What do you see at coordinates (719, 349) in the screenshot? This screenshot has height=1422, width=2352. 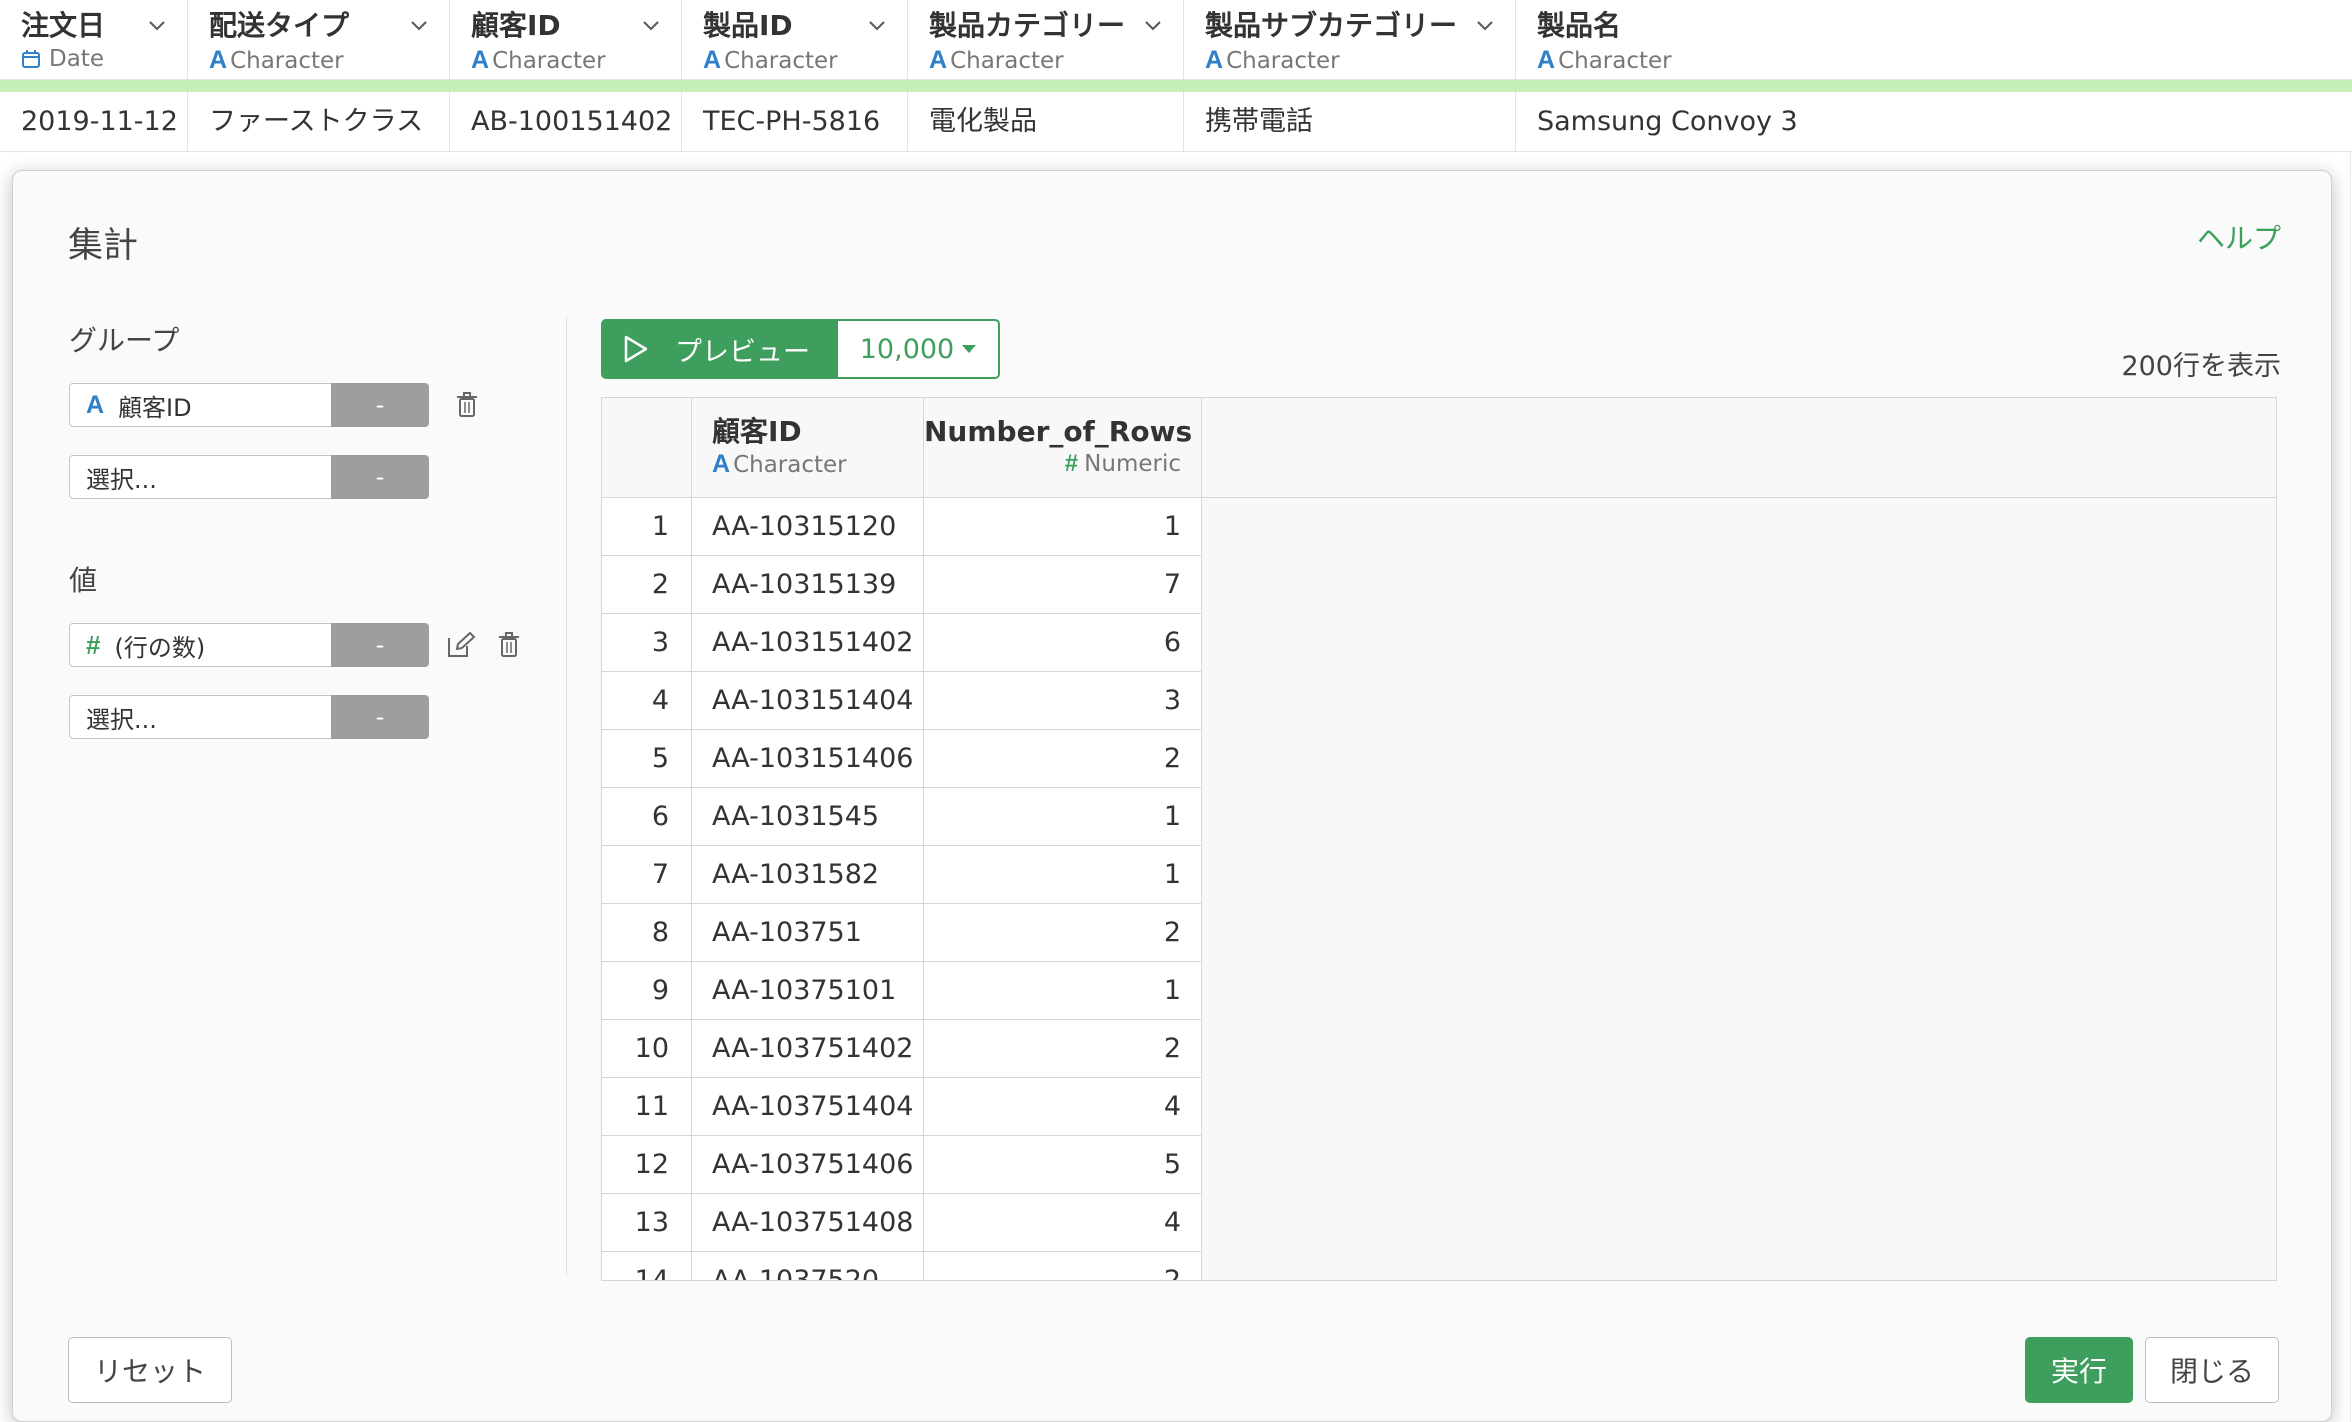 I see `preview-button: プレビュー` at bounding box center [719, 349].